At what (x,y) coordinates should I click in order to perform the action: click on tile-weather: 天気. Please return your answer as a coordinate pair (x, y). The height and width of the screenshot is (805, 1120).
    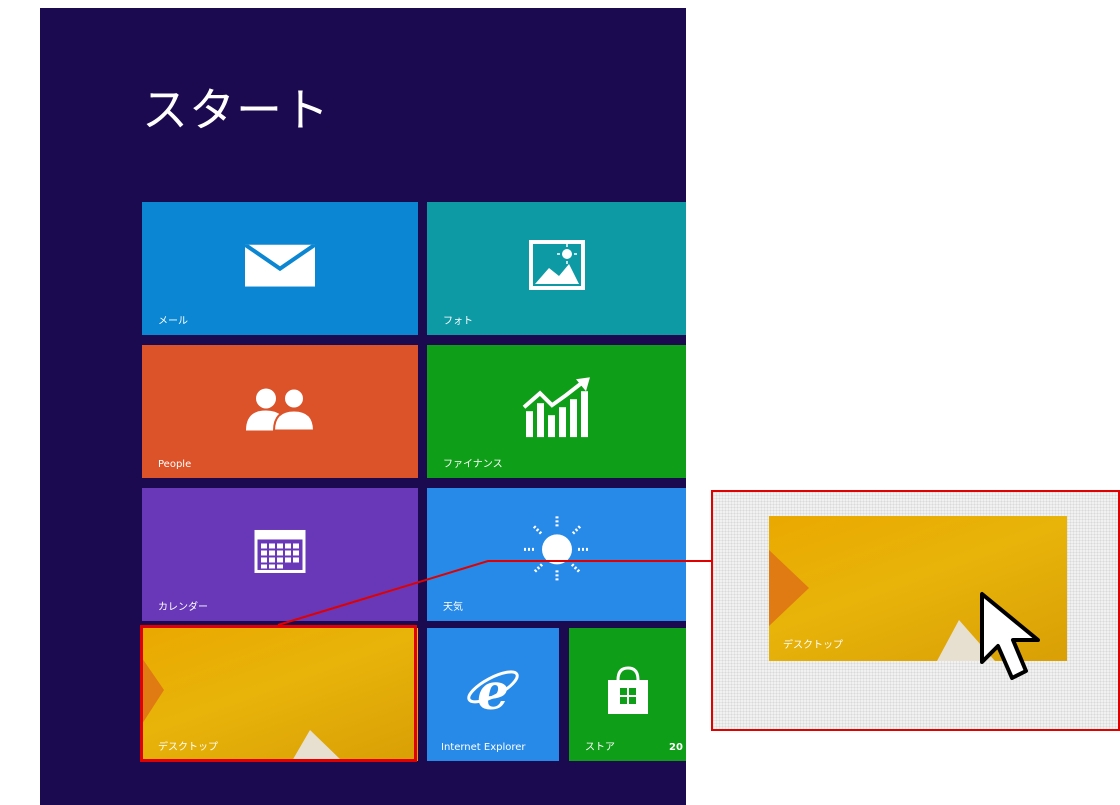
    Looking at the image, I should click on (556, 554).